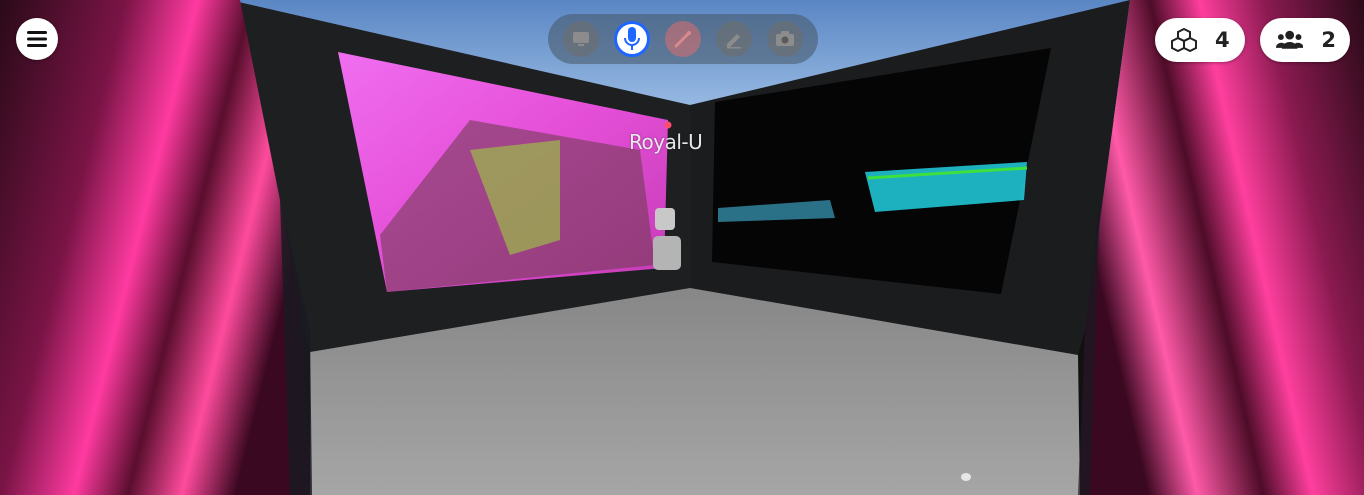  I want to click on objects-count: 4, so click(1222, 40).